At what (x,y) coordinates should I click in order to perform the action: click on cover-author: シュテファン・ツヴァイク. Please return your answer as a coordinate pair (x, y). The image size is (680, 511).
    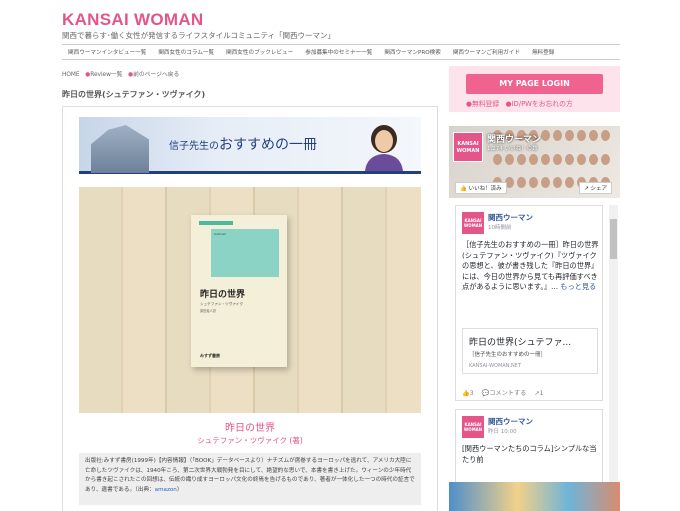
    Looking at the image, I should click on (222, 304).